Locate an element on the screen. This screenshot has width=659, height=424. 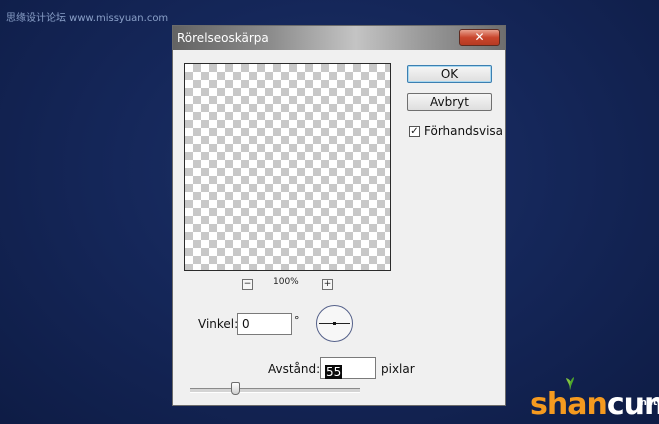
distance-unit: pixlar is located at coordinates (398, 369).